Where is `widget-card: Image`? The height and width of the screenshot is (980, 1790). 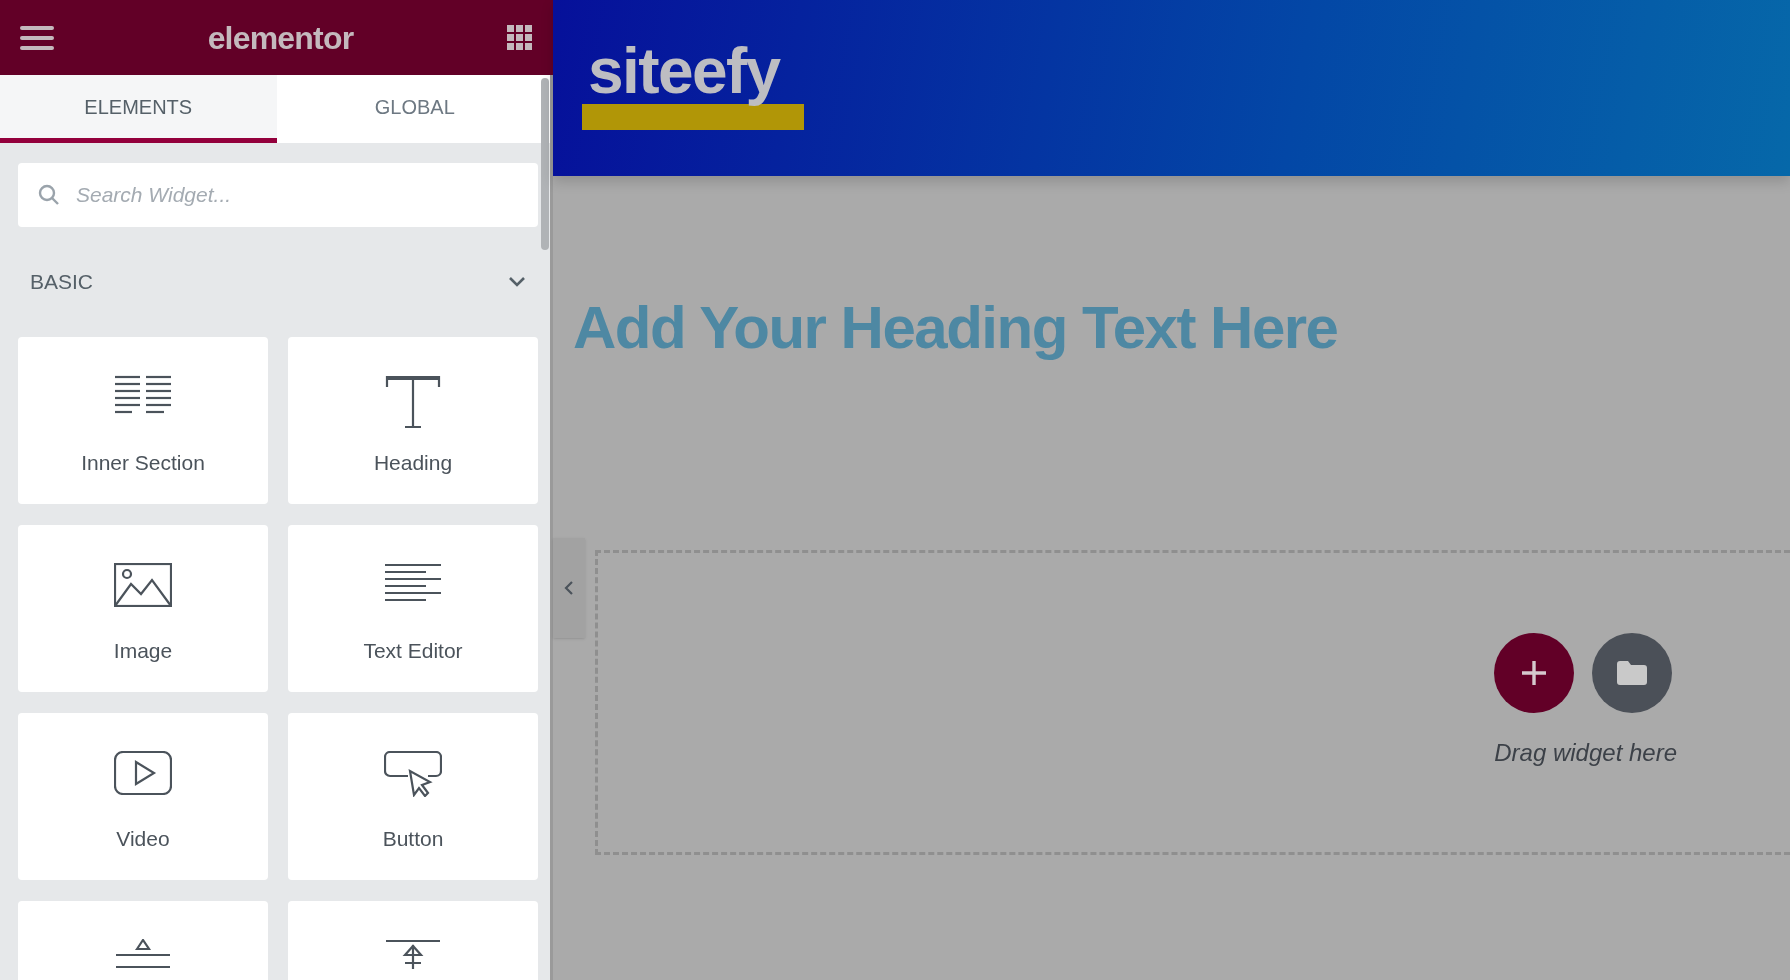 widget-card: Image is located at coordinates (143, 608).